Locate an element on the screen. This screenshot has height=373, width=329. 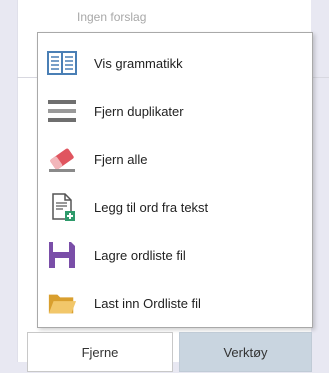
menu-item-show-grammar: Vis grammatikk is located at coordinates (175, 63).